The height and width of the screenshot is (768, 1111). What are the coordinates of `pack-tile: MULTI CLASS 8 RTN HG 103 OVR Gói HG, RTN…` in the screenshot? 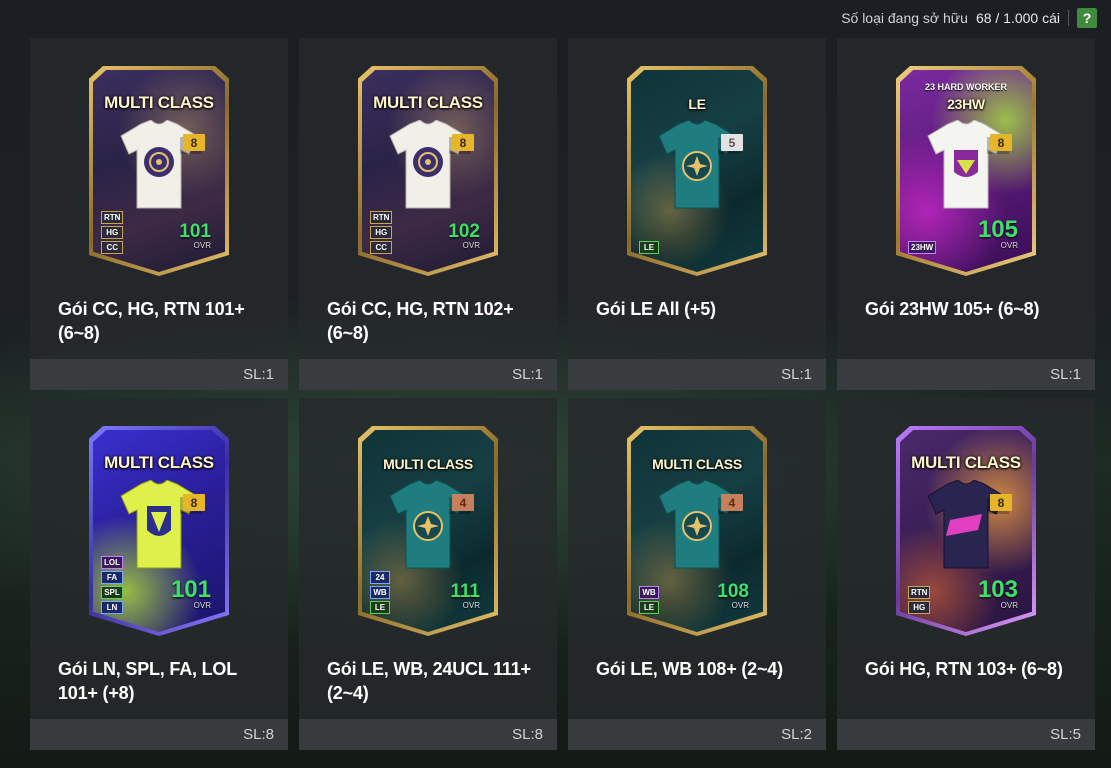 It's located at (966, 574).